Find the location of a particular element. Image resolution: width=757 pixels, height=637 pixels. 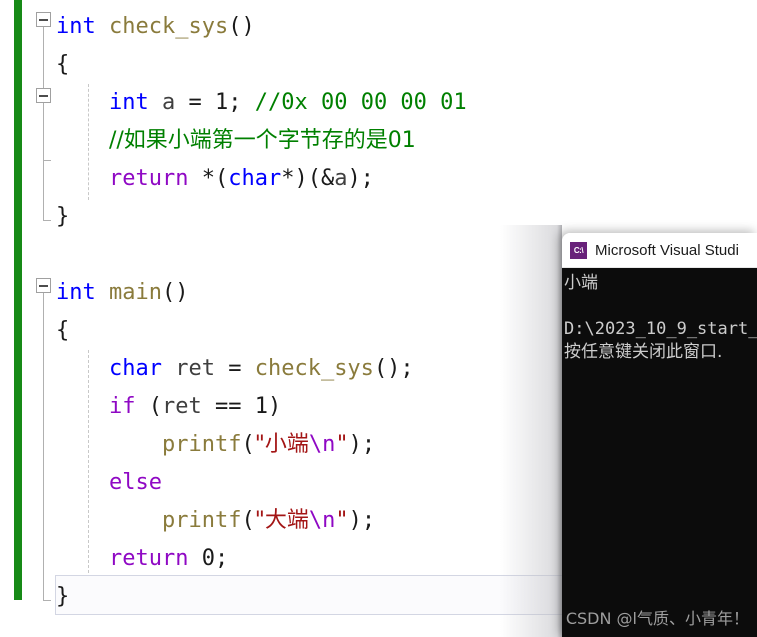

code-line: printf("小端\n"); is located at coordinates (215, 445).